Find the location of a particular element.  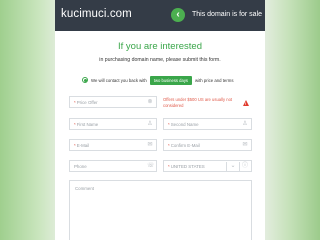

country-select: * UNITED STATES ⌄ ⓘ is located at coordinates (207, 166).